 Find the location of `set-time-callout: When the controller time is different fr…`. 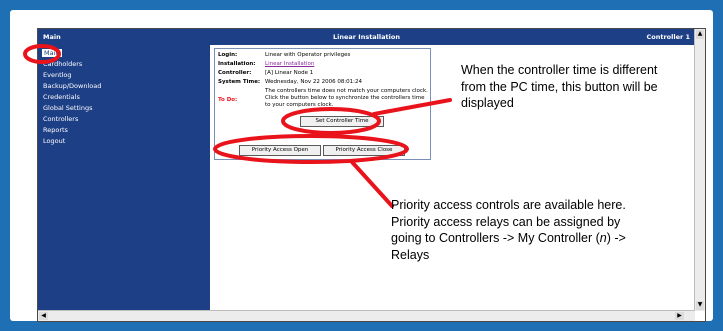

set-time-callout: When the controller time is different fr… is located at coordinates (559, 86).